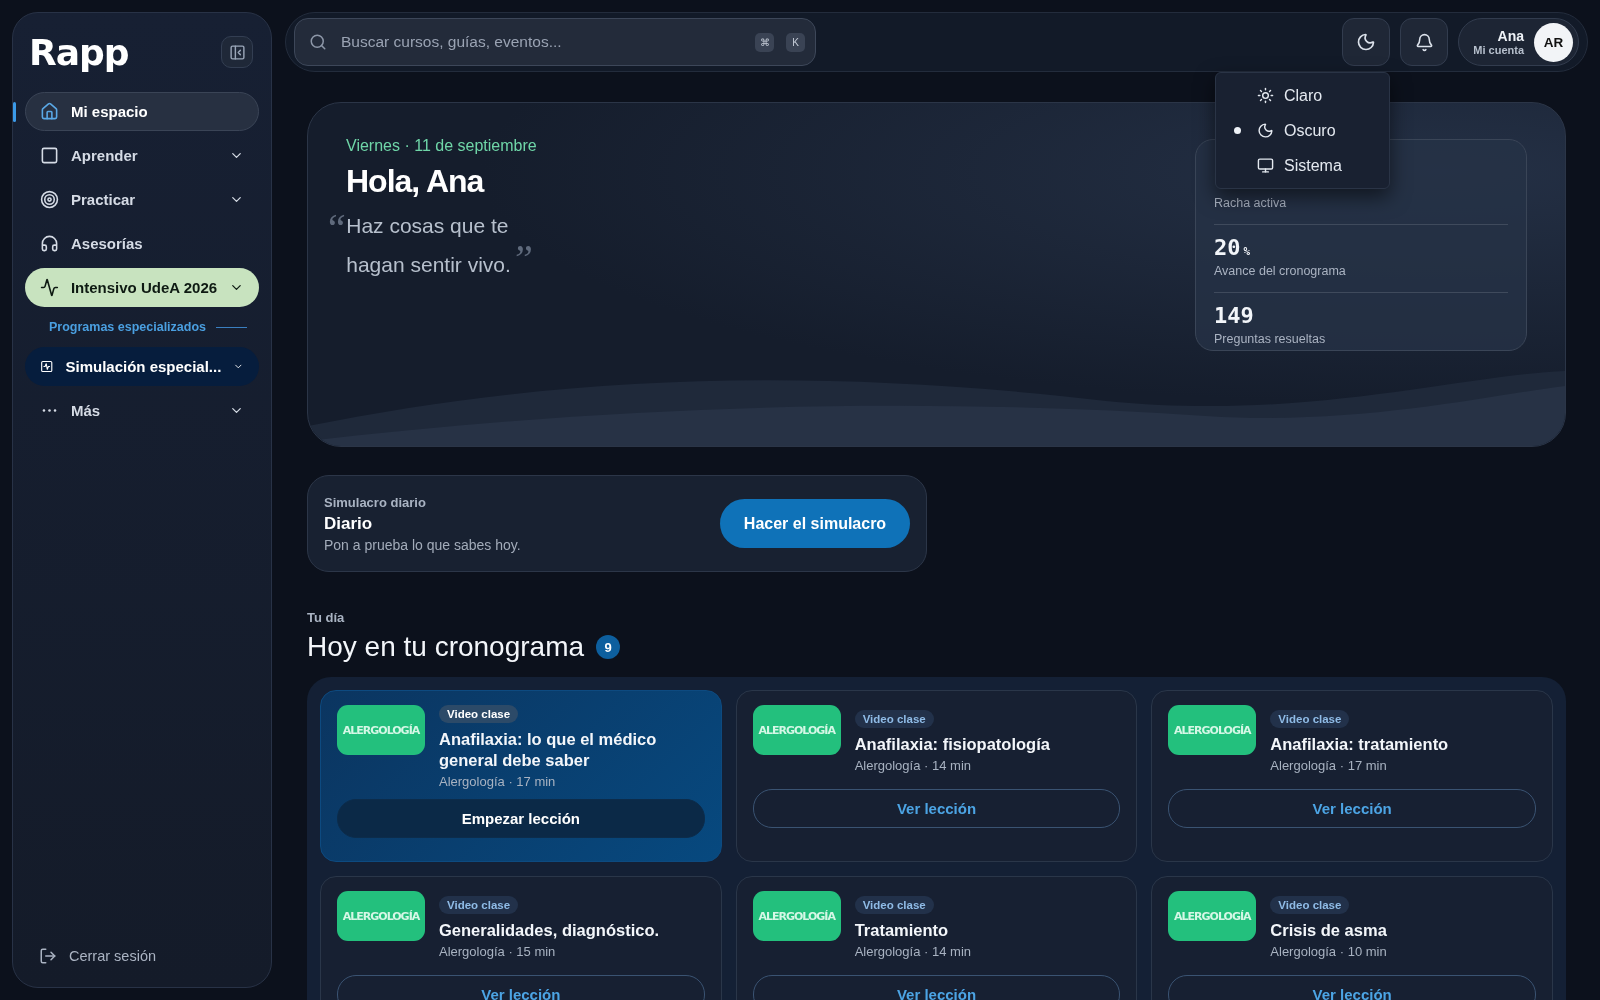 This screenshot has height=1000, width=1600. Describe the element at coordinates (142, 956) in the screenshot. I see `logout-button: Cerrar sesión` at that location.